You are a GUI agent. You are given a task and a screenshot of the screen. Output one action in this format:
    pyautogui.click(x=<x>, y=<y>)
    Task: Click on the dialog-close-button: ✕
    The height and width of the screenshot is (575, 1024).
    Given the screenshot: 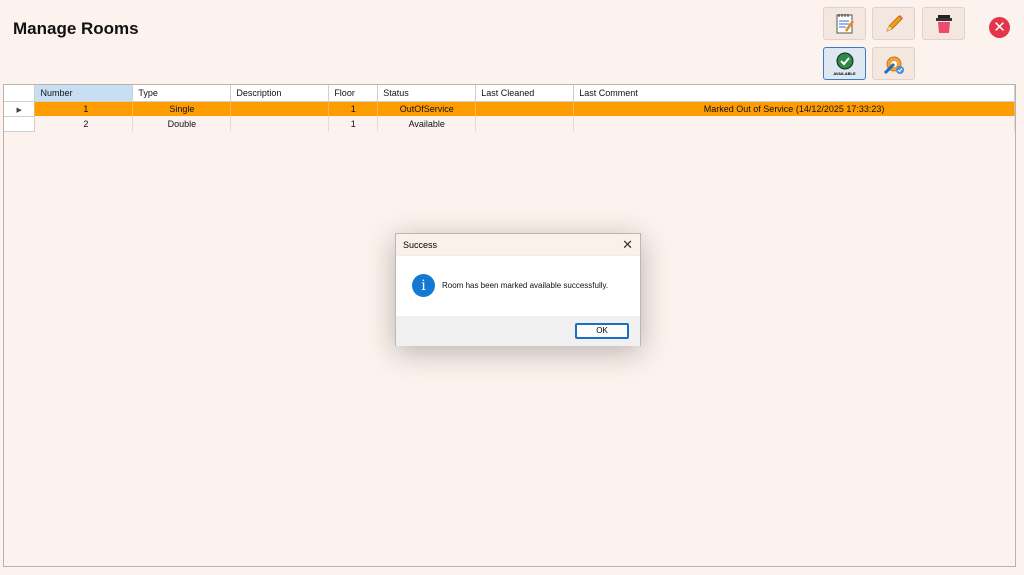 What is the action you would take?
    pyautogui.click(x=627, y=245)
    